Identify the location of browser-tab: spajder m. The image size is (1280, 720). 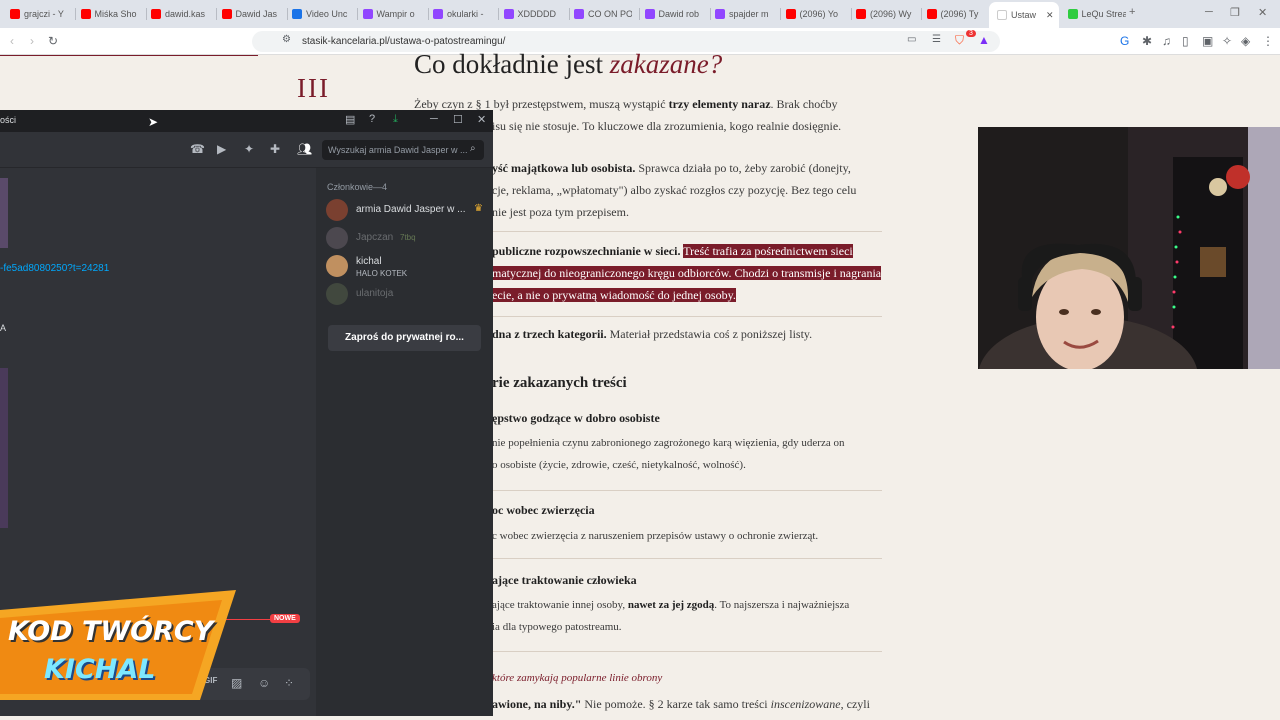
(744, 14).